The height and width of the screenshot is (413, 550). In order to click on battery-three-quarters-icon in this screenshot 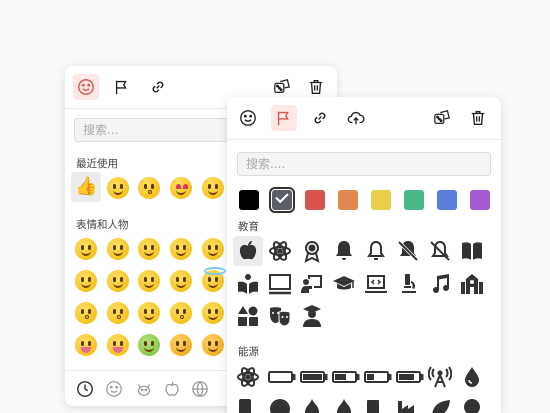, I will do `click(410, 377)`.